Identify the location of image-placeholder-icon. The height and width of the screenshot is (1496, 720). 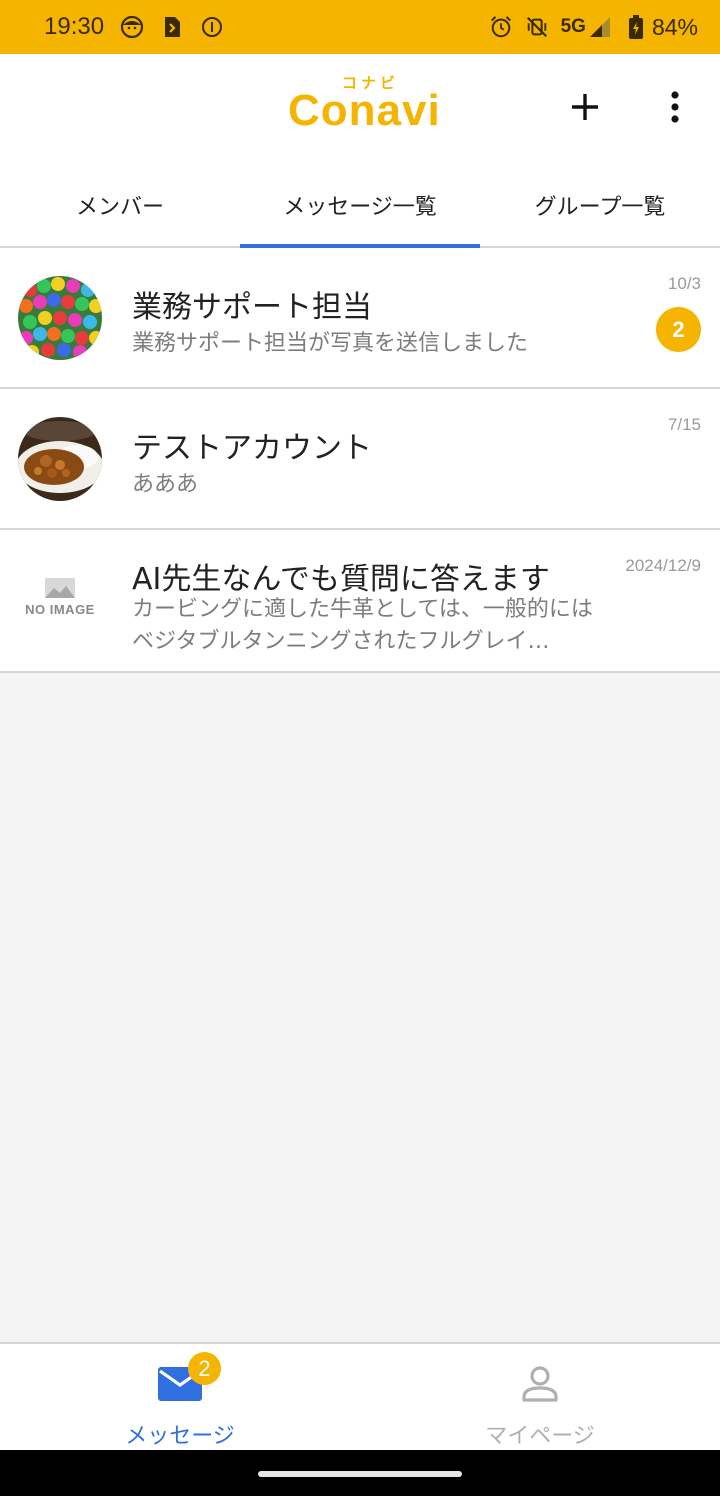
(60, 588).